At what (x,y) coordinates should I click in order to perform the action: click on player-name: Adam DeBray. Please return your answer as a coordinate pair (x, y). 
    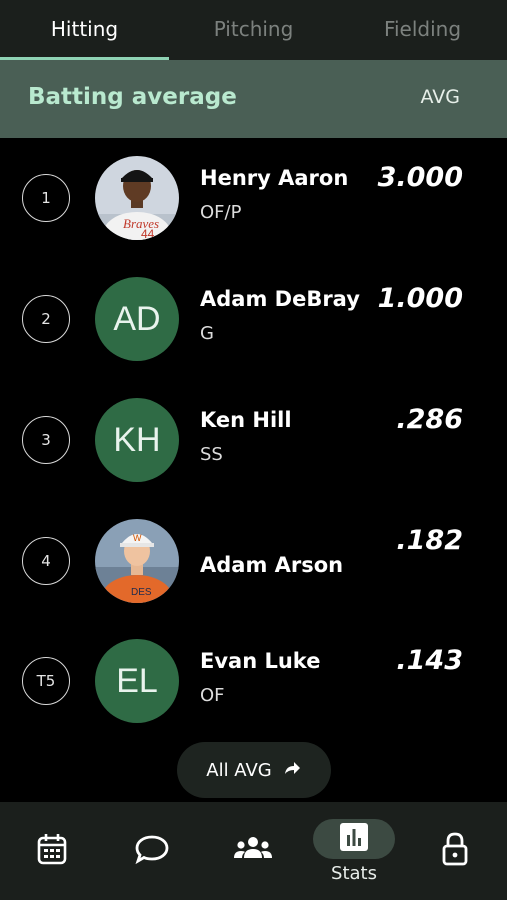
    Looking at the image, I should click on (280, 299).